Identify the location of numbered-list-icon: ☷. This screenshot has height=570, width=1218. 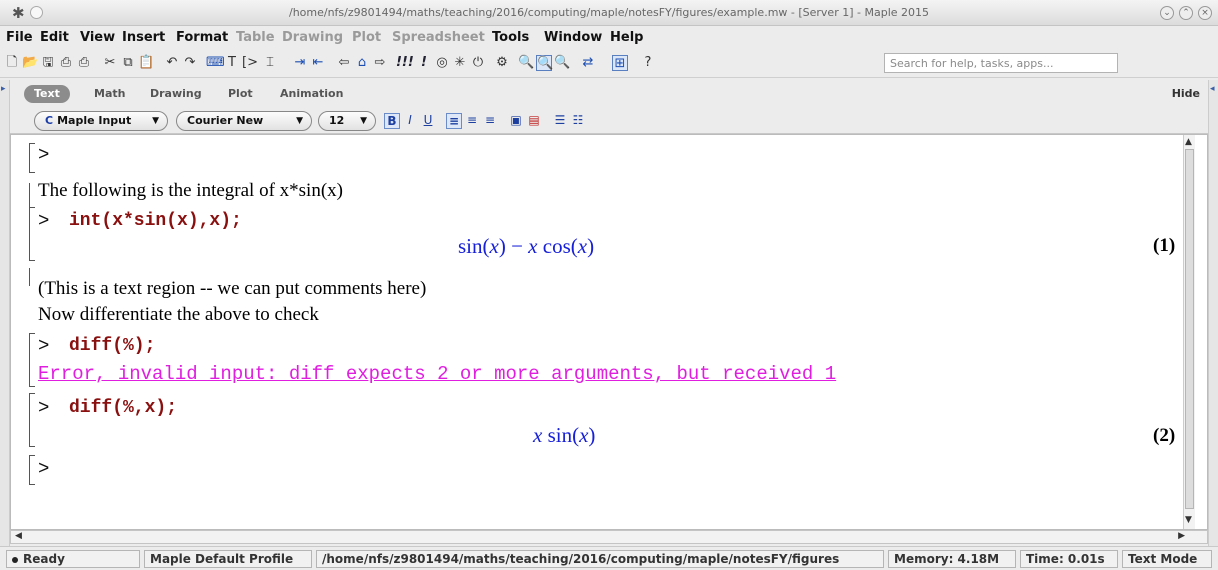
(578, 121).